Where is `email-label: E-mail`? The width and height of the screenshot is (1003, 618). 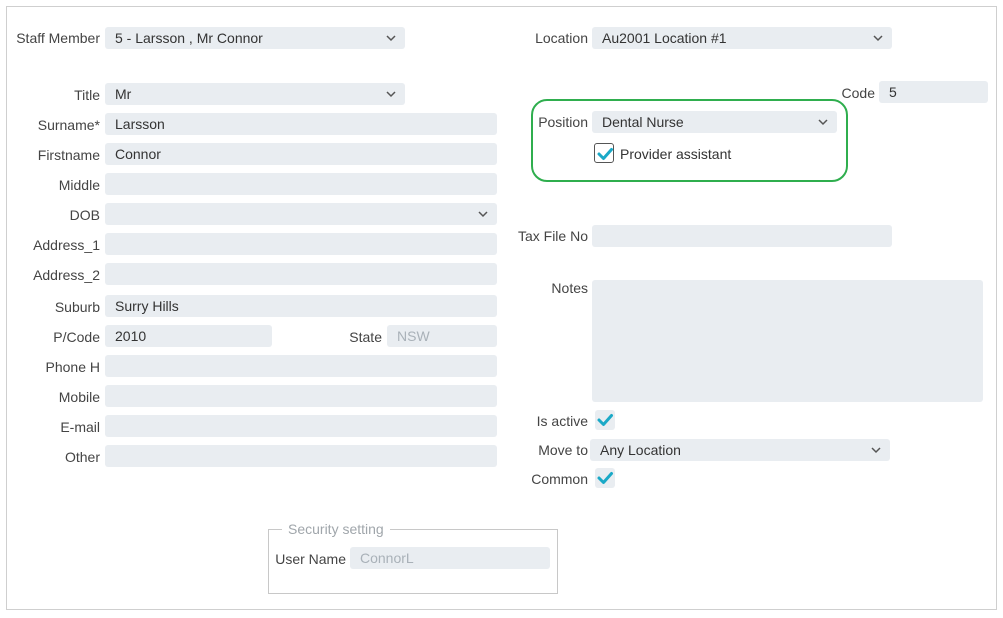
email-label: E-mail is located at coordinates (80, 427).